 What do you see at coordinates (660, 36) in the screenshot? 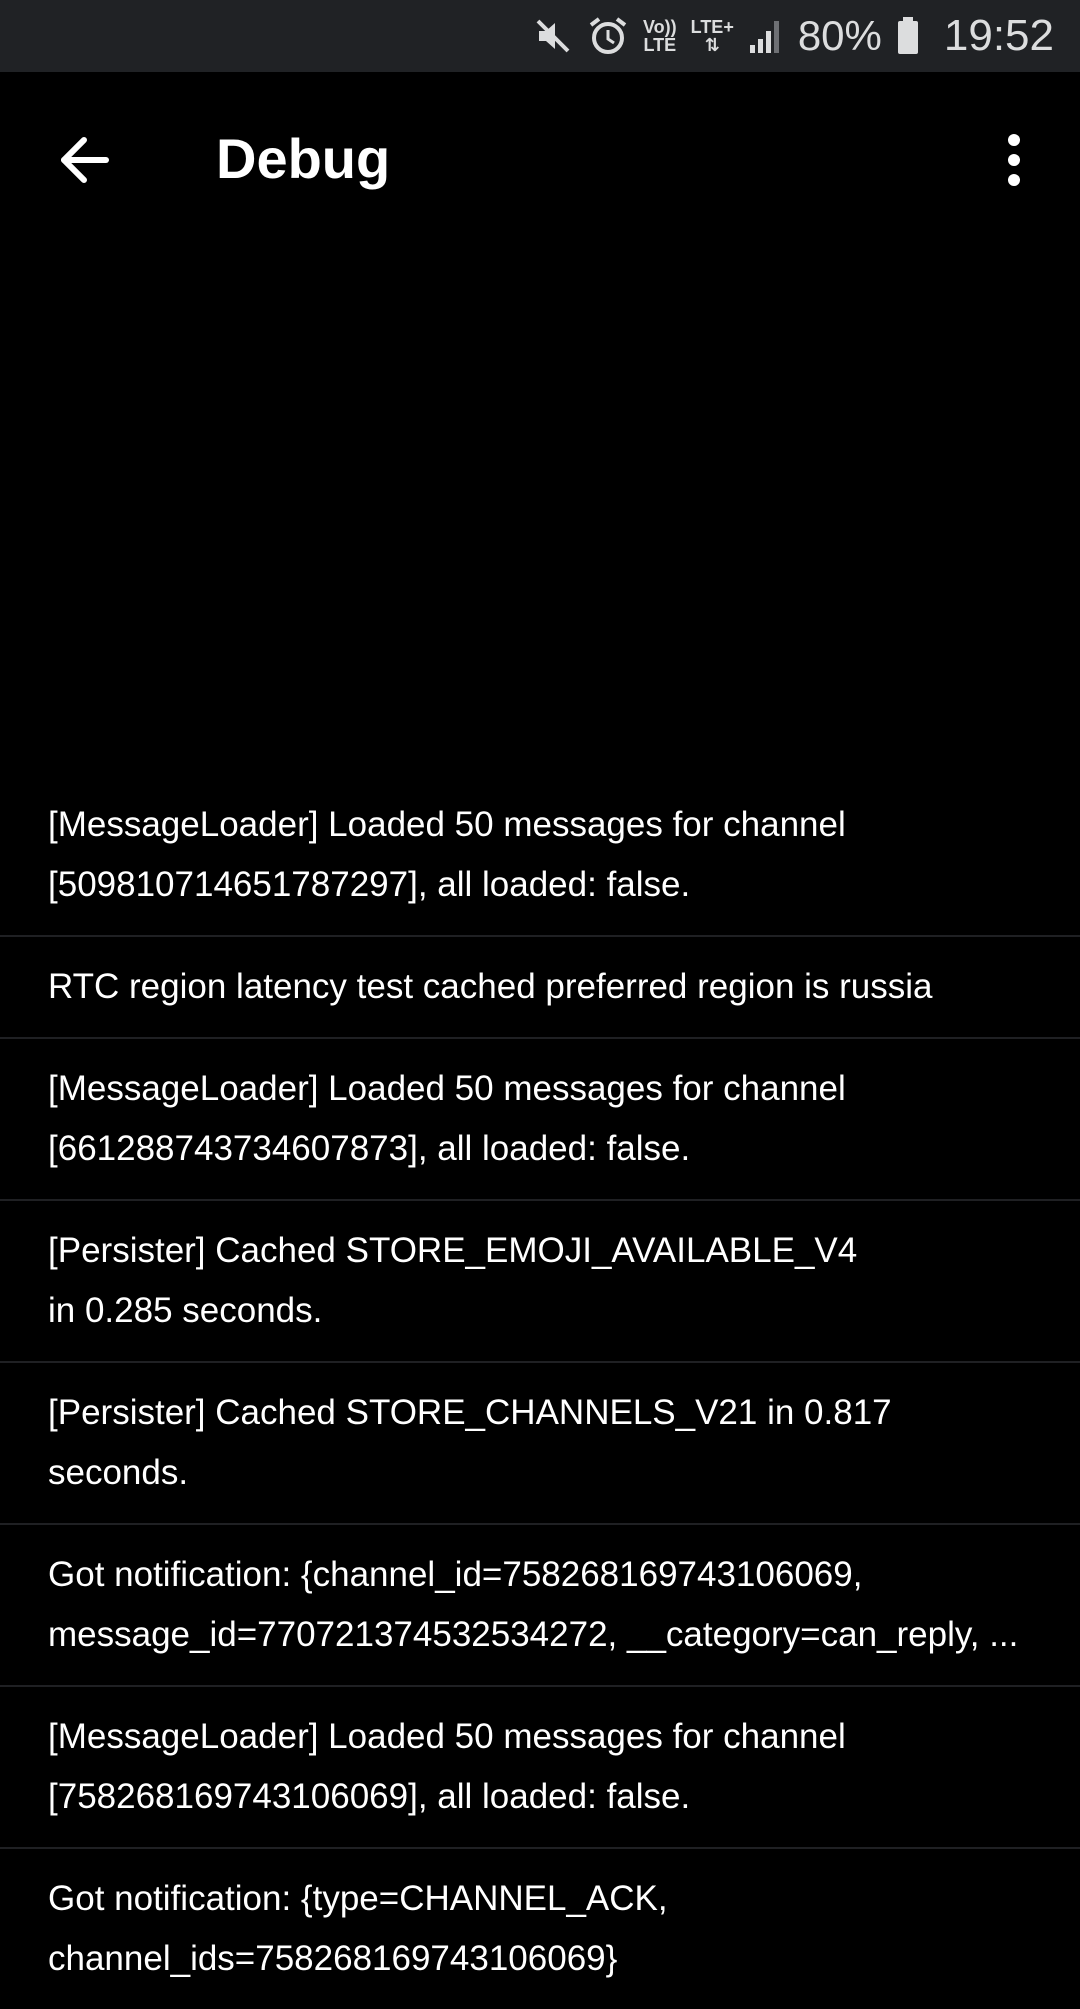
I see `volte-icon: Vo)) LTE` at bounding box center [660, 36].